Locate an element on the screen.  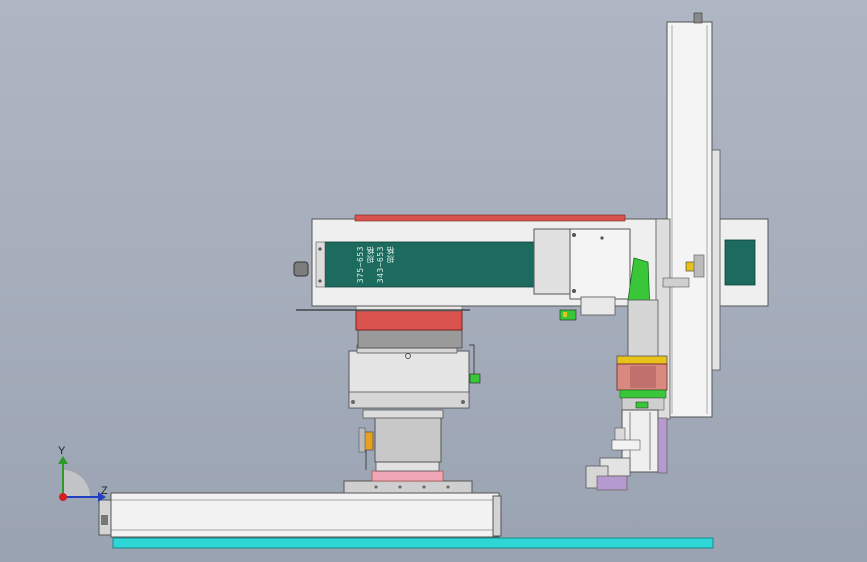
yellow-sensor is located at coordinates (690, 266).